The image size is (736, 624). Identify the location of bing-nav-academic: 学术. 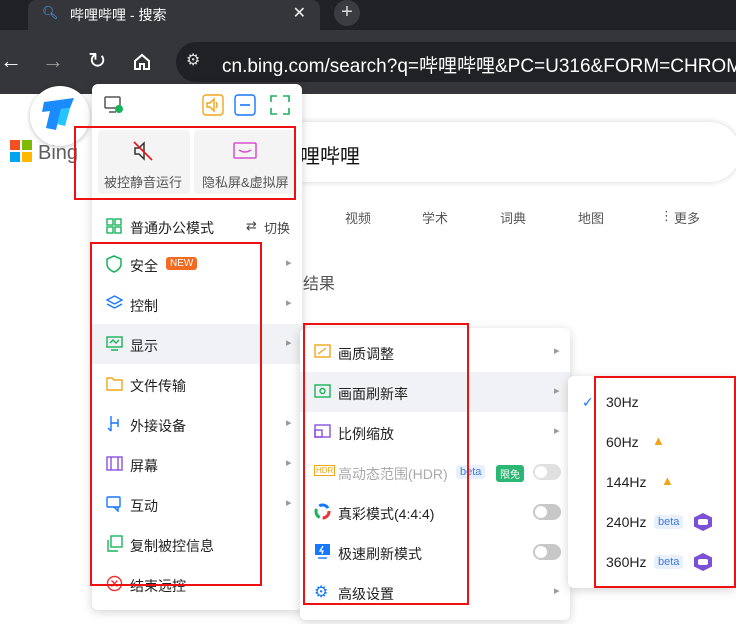
(435, 217).